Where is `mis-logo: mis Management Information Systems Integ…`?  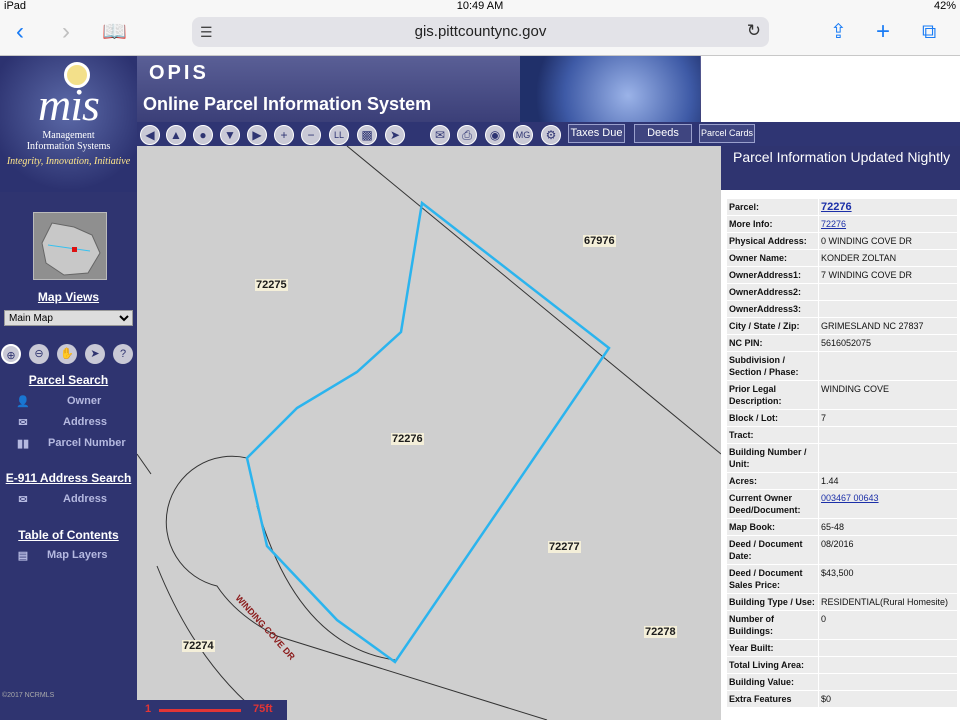 mis-logo: mis Management Information Systems Integ… is located at coordinates (68, 124).